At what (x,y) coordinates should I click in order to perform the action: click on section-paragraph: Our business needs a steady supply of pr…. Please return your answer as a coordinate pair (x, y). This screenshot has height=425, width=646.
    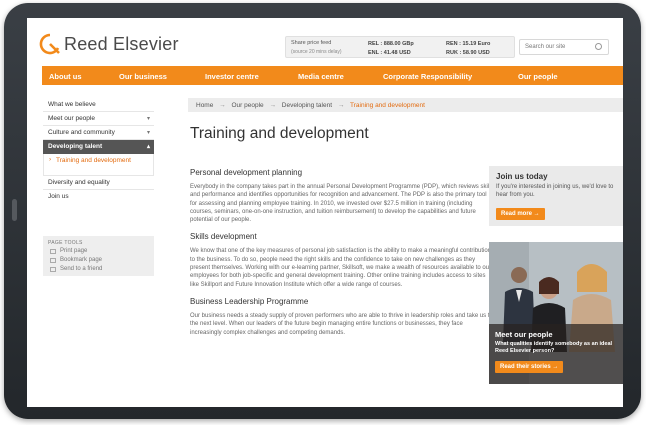
    Looking at the image, I should click on (341, 324).